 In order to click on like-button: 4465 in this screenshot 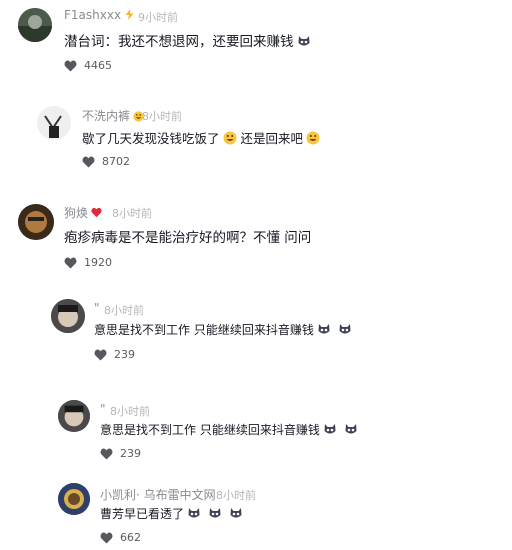, I will do `click(88, 65)`.